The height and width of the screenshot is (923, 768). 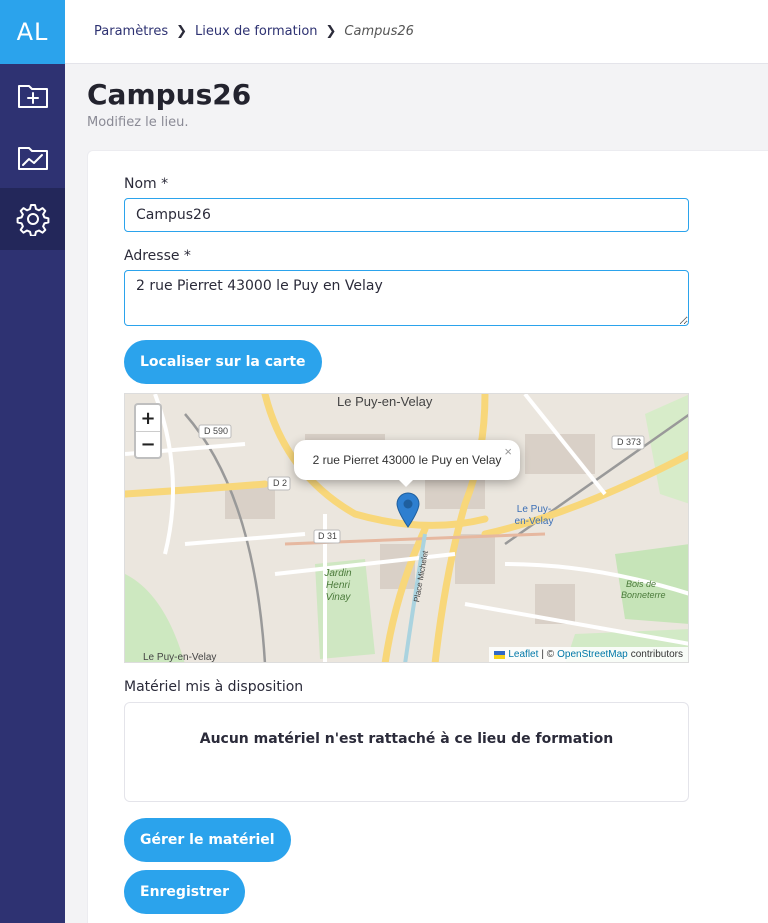 I want to click on save-button: Enregistrer, so click(x=185, y=892).